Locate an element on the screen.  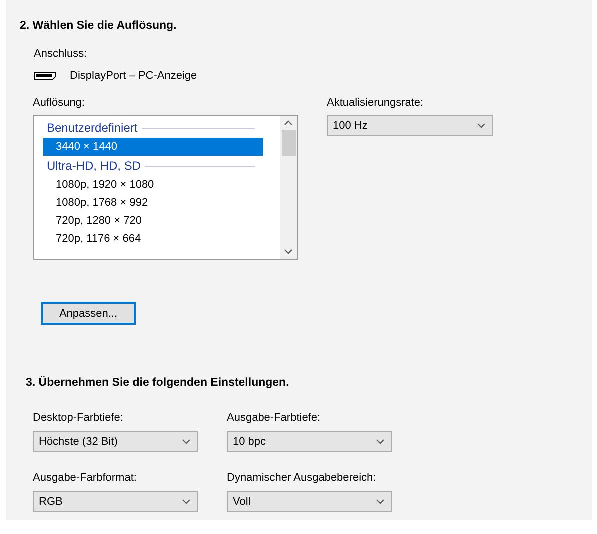
dropdown: Höchste (32 Bit) is located at coordinates (115, 441).